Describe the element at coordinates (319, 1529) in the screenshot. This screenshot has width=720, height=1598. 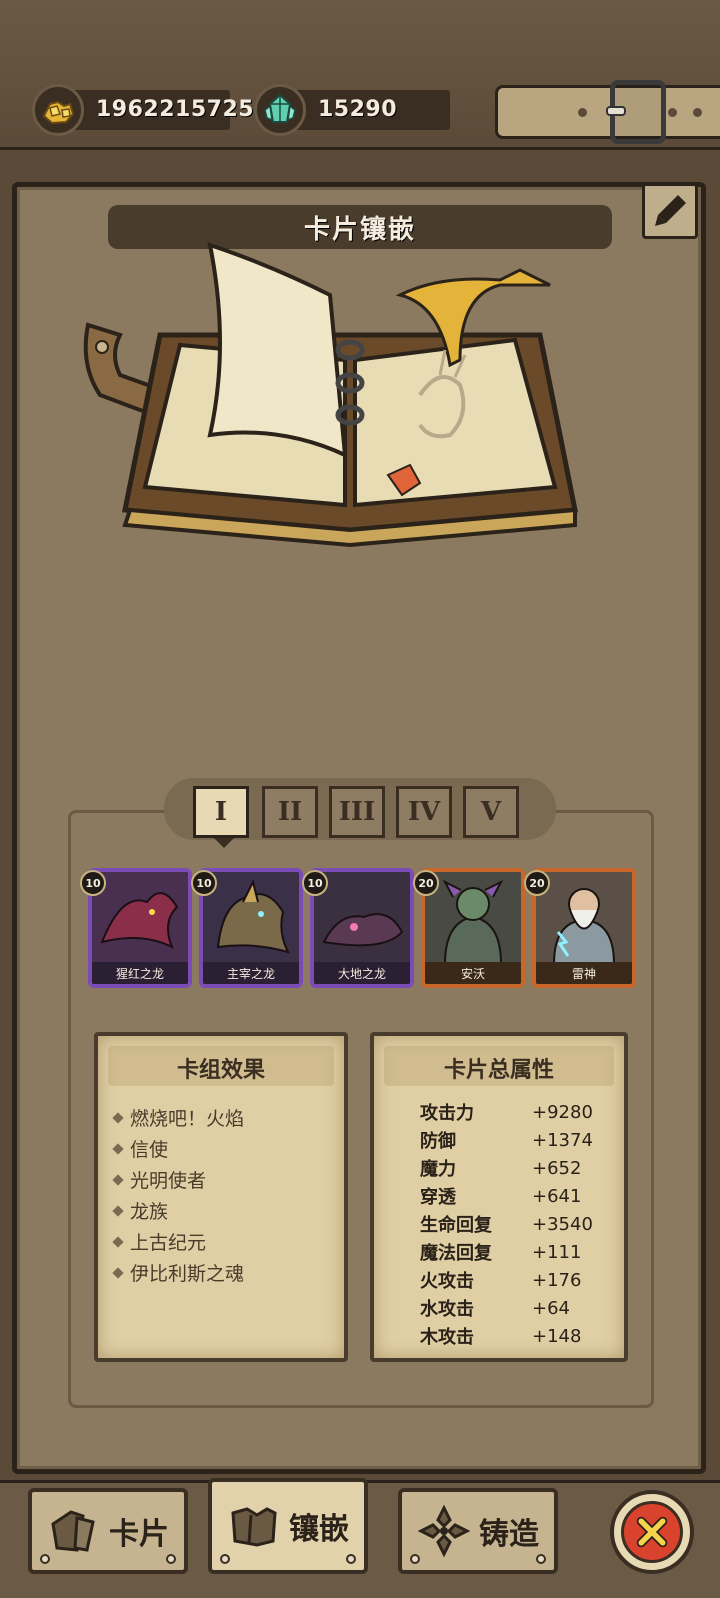
I see `nav-label: 镶嵌` at that location.